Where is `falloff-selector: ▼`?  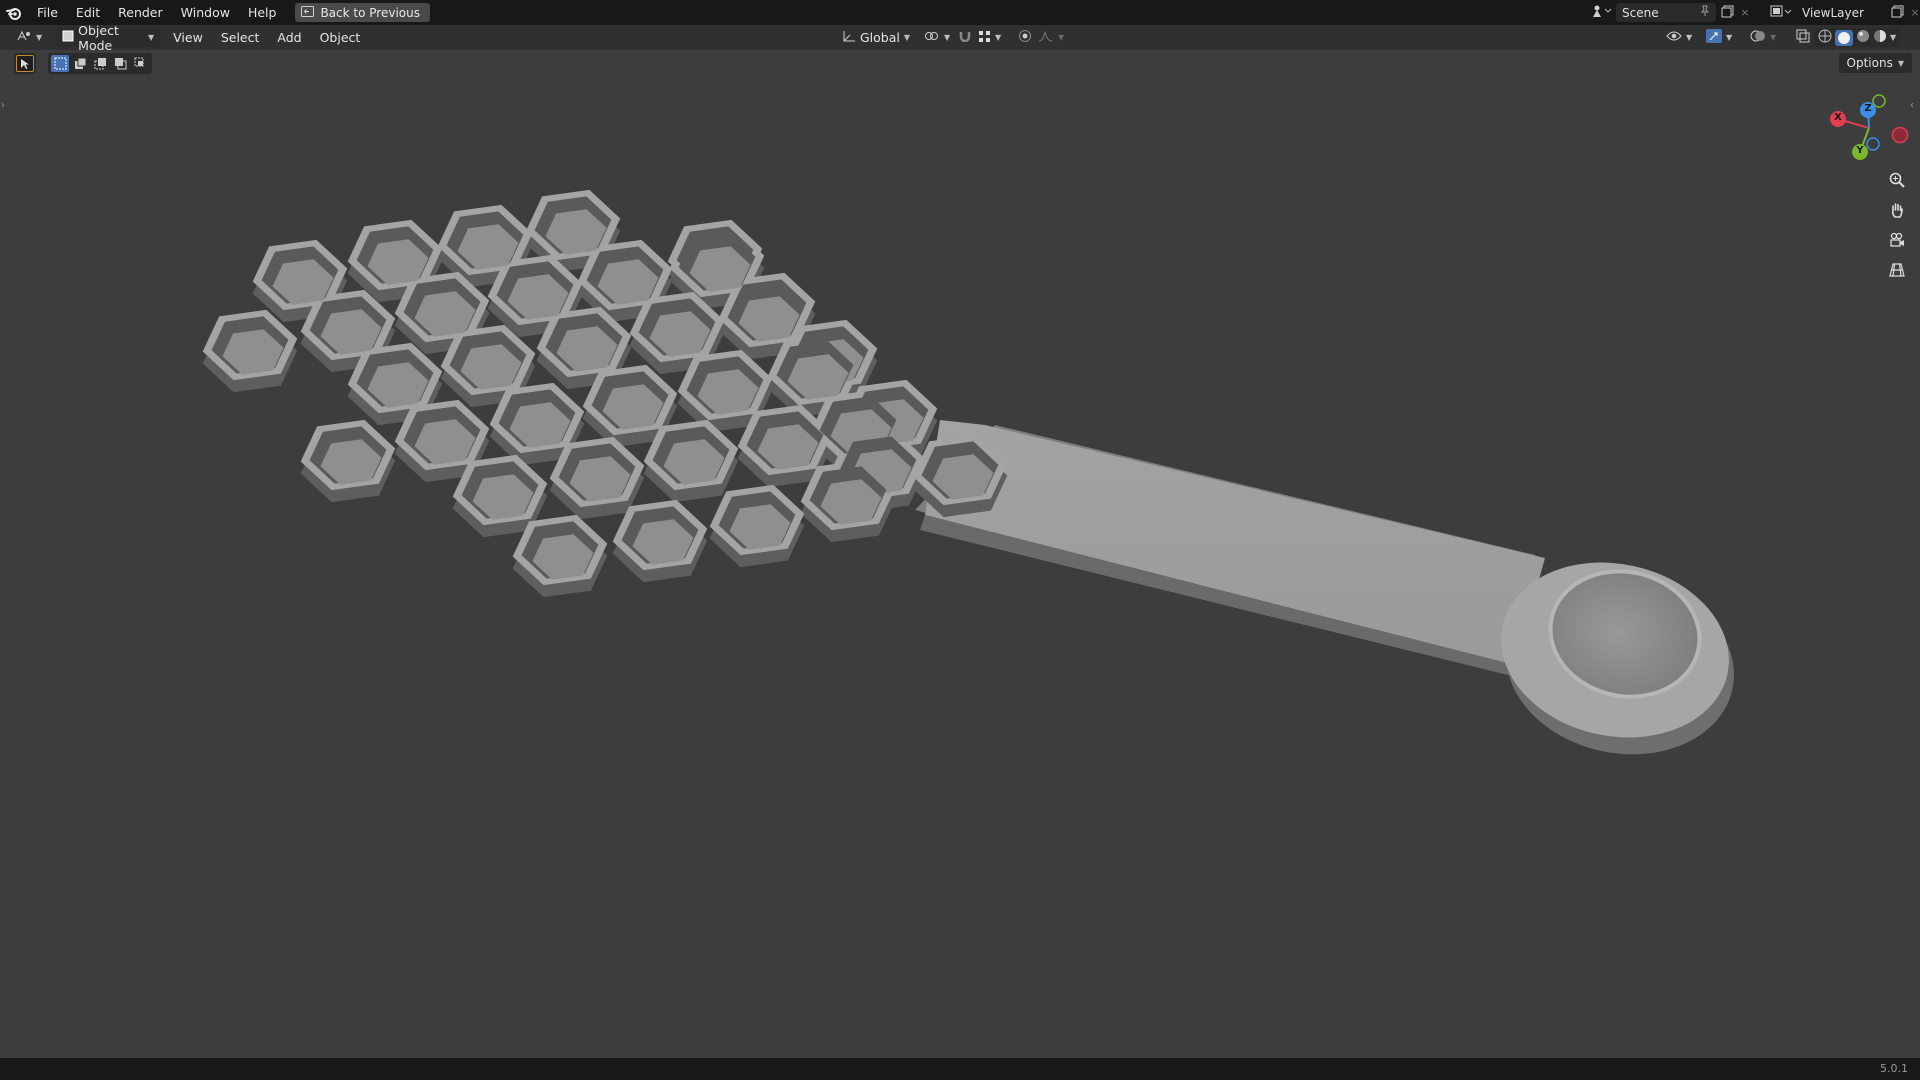 falloff-selector: ▼ is located at coordinates (1051, 37).